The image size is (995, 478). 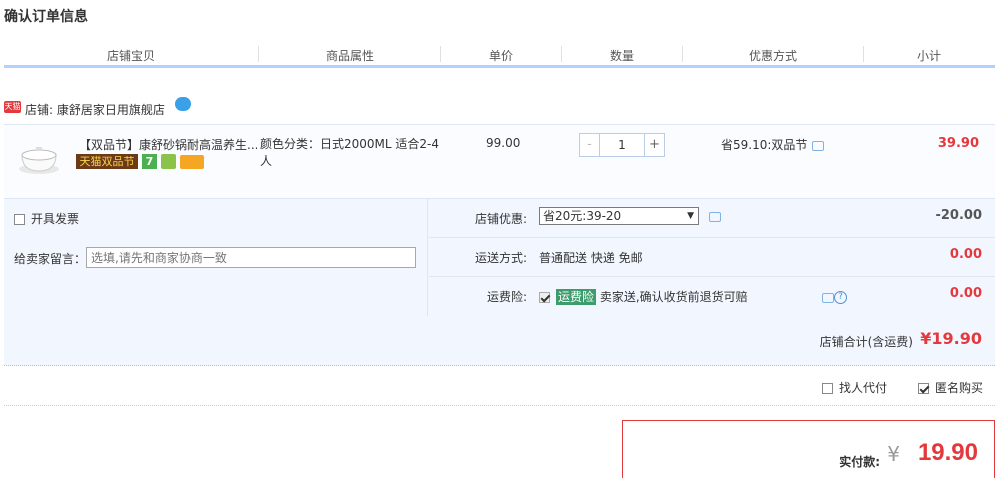 What do you see at coordinates (499, 341) in the screenshot?
I see `shop-total: 店铺合计(含运费) ¥19.90` at bounding box center [499, 341].